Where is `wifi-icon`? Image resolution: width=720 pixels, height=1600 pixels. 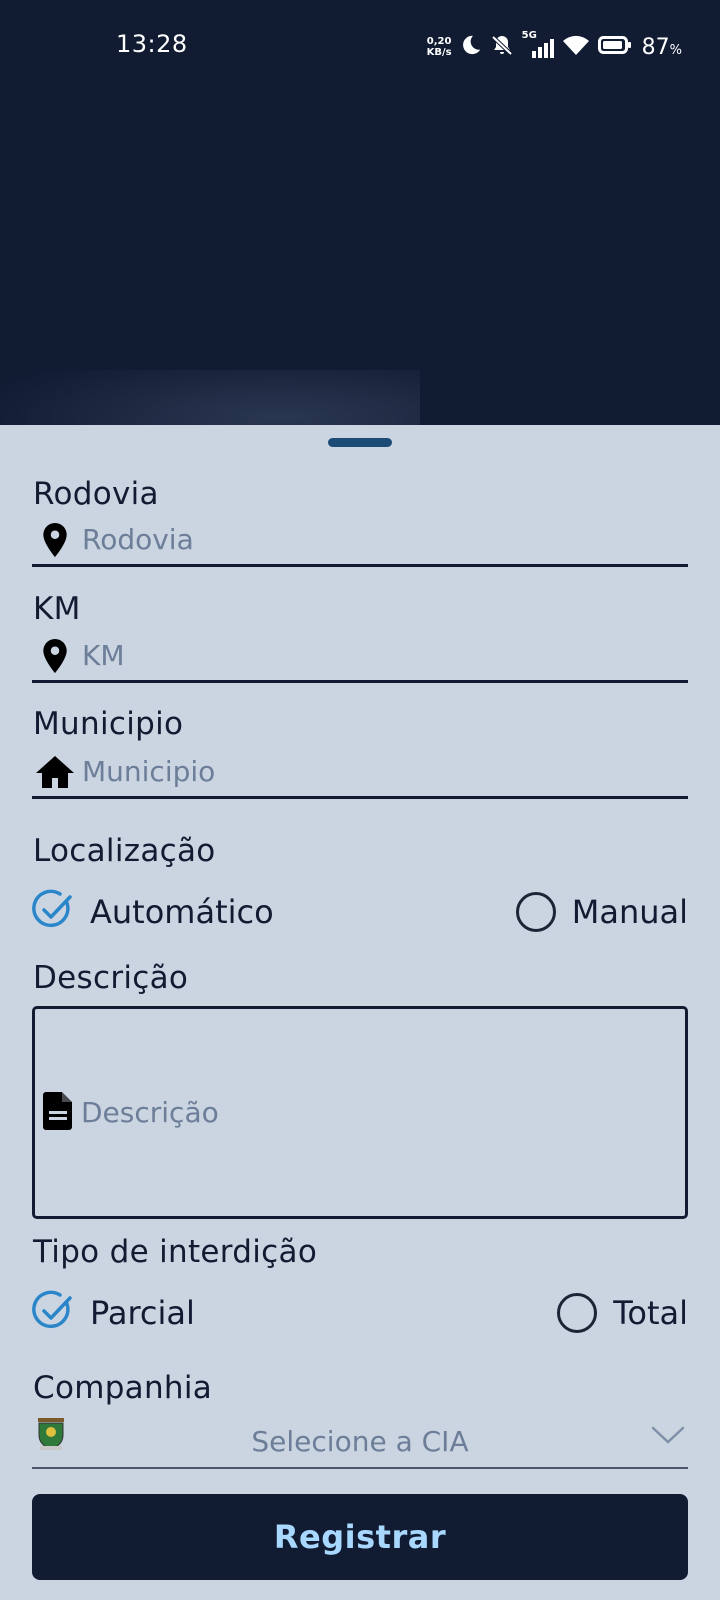
wifi-icon is located at coordinates (576, 47).